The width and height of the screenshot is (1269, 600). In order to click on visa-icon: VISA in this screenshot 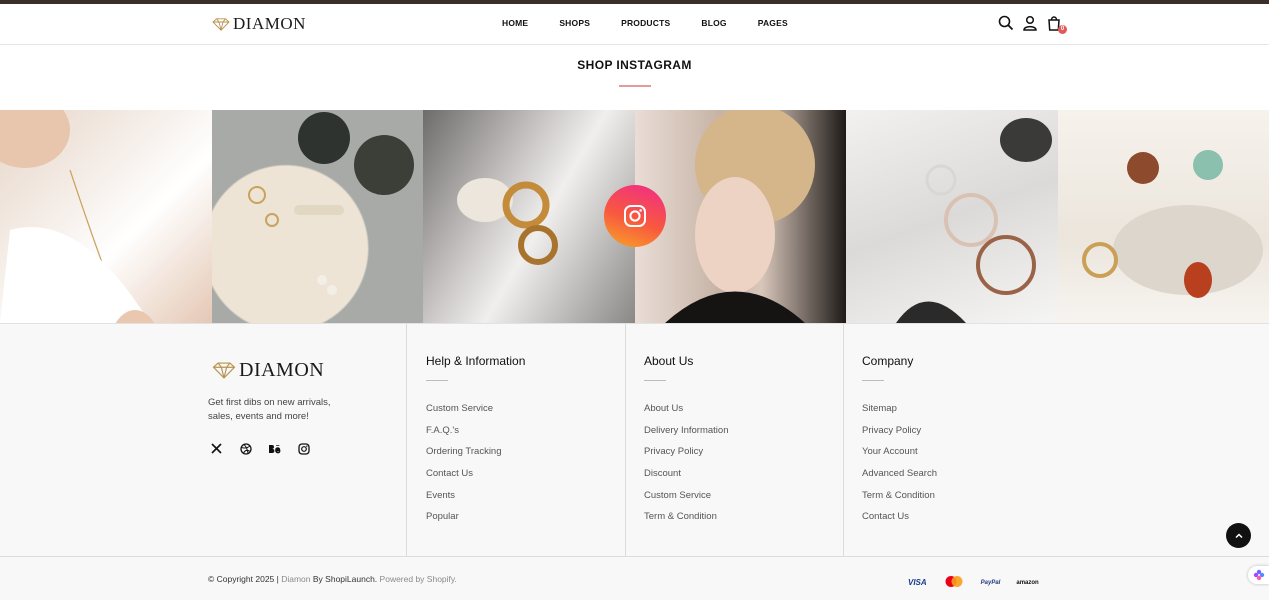, I will do `click(917, 582)`.